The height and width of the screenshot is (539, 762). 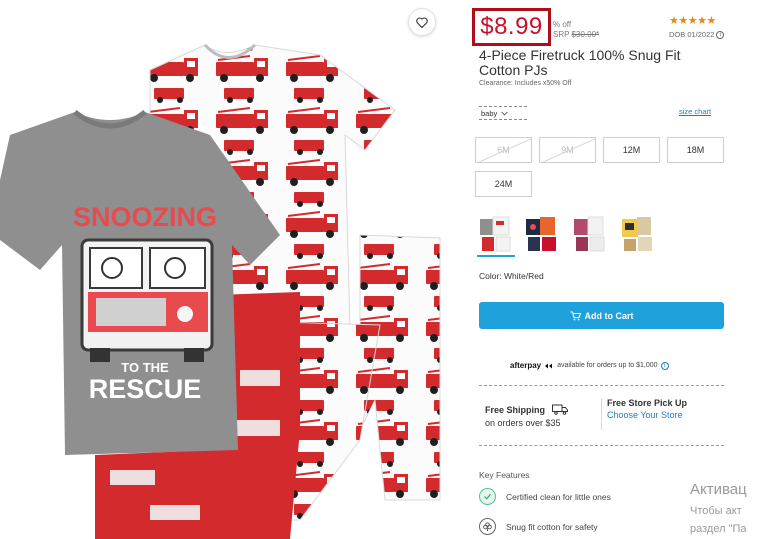 What do you see at coordinates (561, 34) in the screenshot?
I see `msrp-prefix: SRP` at bounding box center [561, 34].